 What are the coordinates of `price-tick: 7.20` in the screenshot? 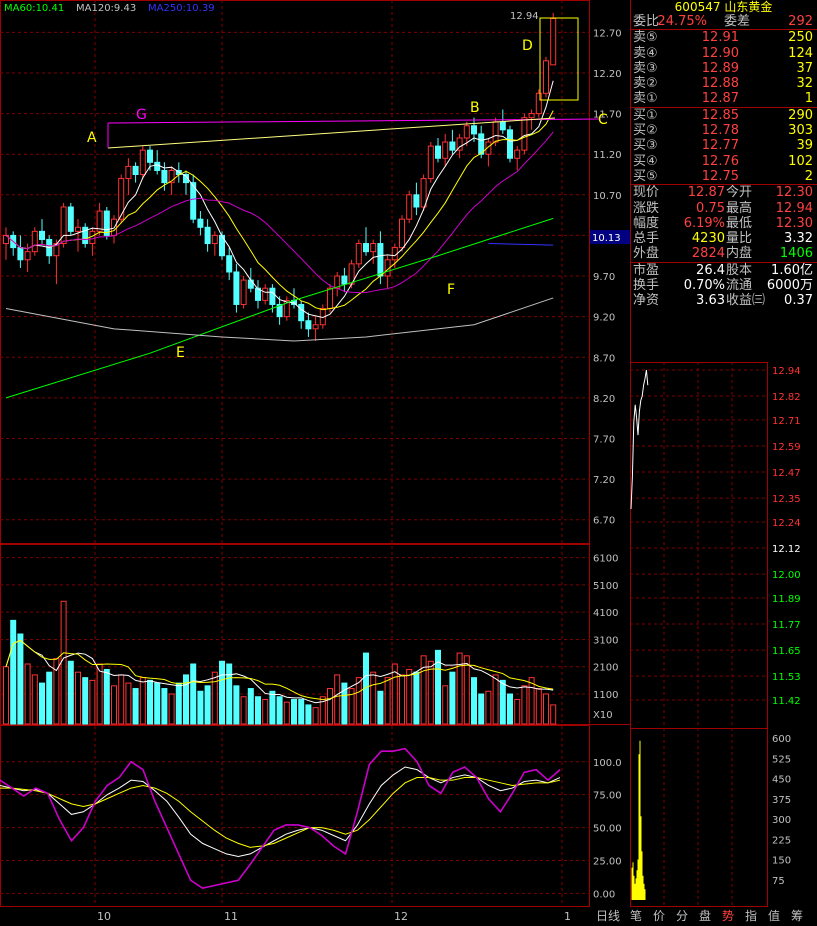 It's located at (604, 480).